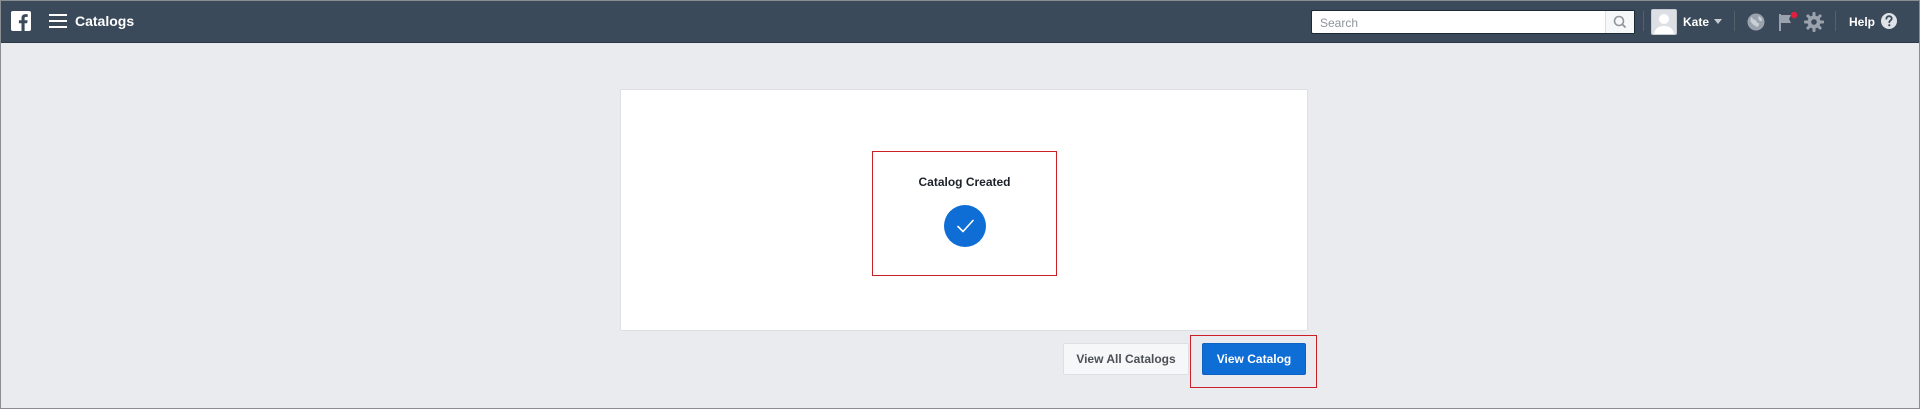  I want to click on search-icon, so click(1620, 22).